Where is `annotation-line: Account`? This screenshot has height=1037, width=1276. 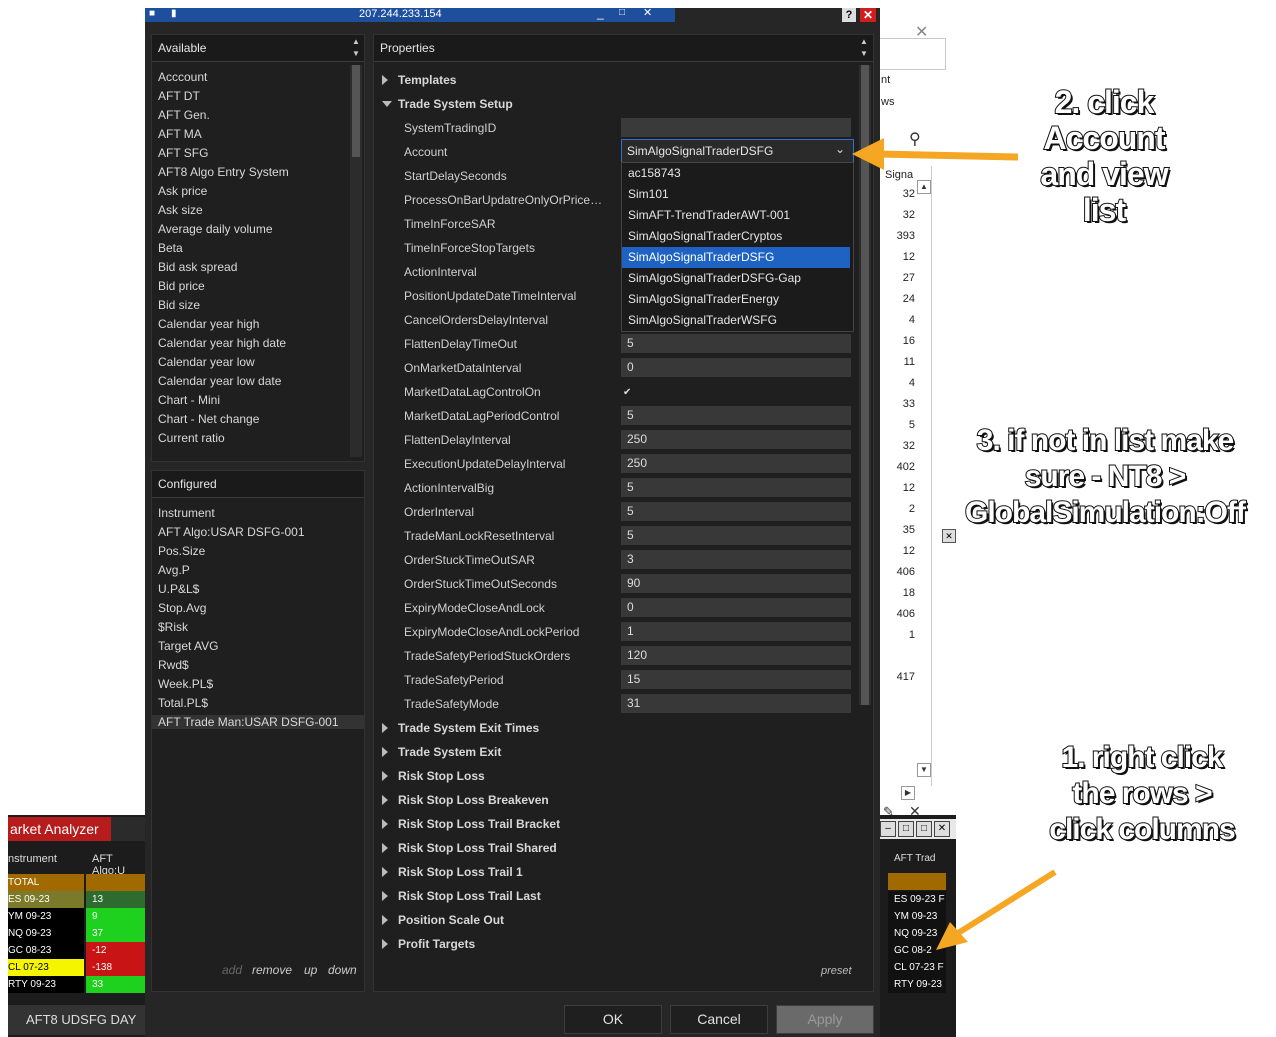
annotation-line: Account is located at coordinates (1105, 138).